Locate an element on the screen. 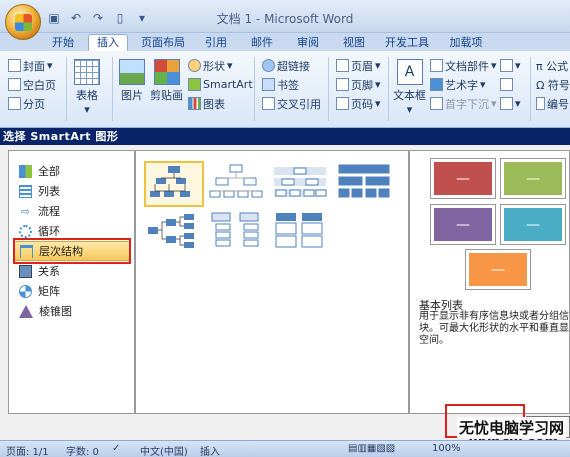 Image resolution: width=570 pixels, height=457 pixels. signature-line-button: ▾ is located at coordinates (510, 65).